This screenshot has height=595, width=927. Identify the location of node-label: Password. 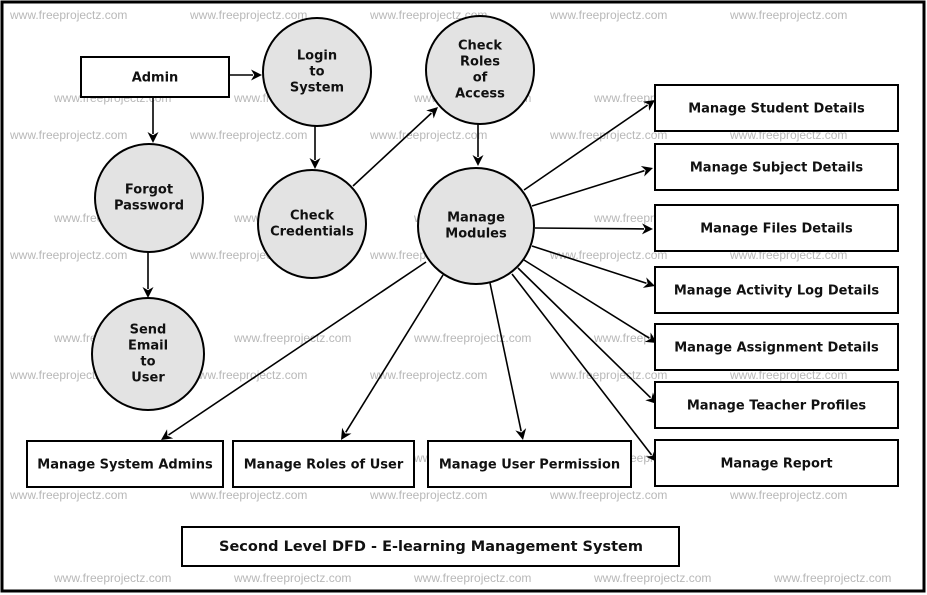
(149, 206).